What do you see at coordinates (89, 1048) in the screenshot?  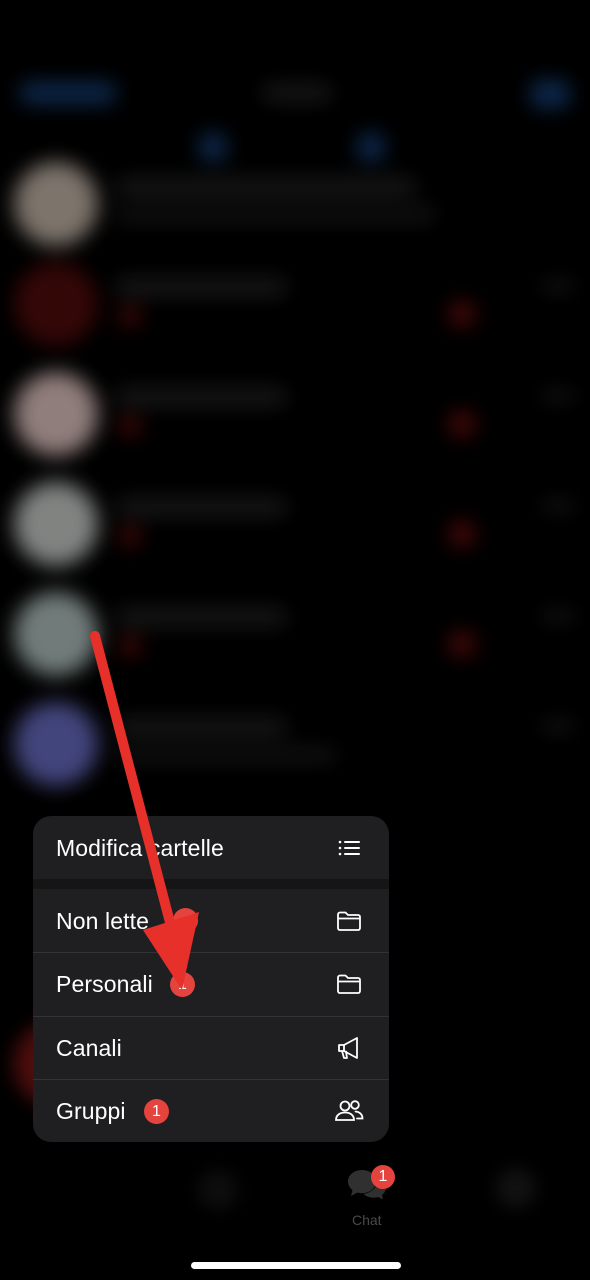 I see `menu-item-label: Canali` at bounding box center [89, 1048].